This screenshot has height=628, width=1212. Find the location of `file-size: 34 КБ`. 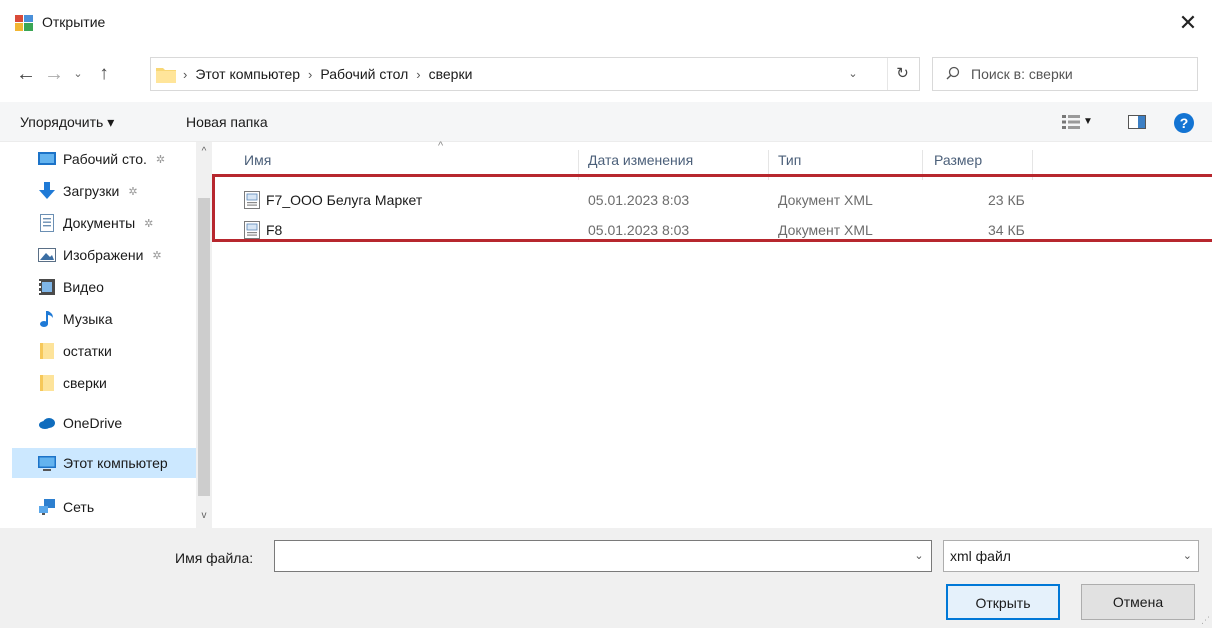

file-size: 34 КБ is located at coordinates (1006, 230).